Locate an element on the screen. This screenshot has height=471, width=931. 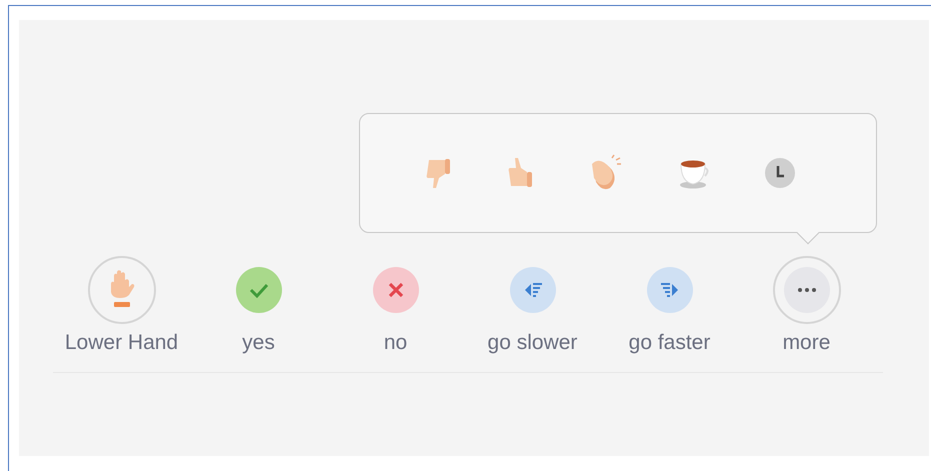
clock-icon is located at coordinates (780, 173).